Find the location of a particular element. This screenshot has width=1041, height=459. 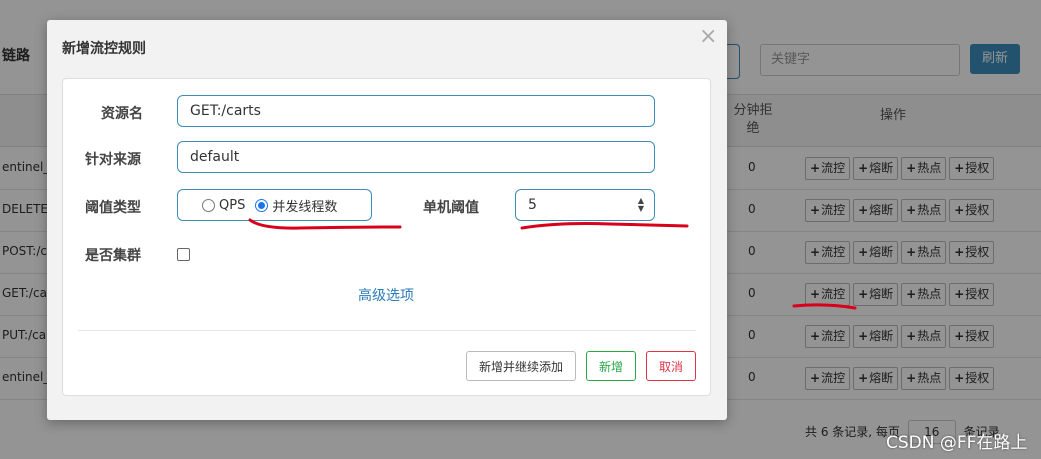

threshold-type-radio-group: QPS 并发线程数 is located at coordinates (274, 205).